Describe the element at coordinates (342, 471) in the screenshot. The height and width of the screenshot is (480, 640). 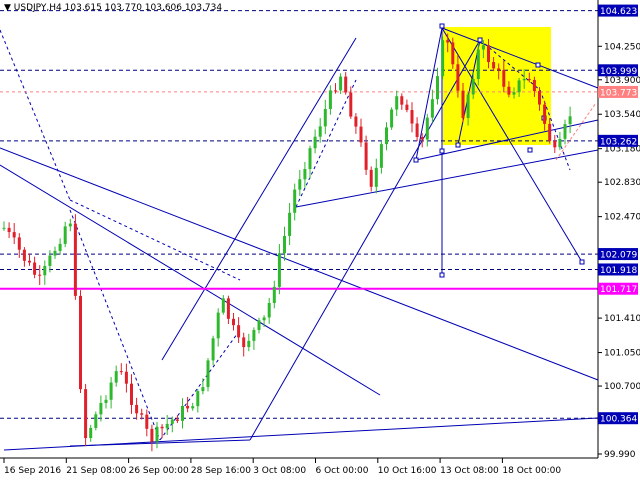
I see `x-tick-label: 6 Oct 00:00` at that location.